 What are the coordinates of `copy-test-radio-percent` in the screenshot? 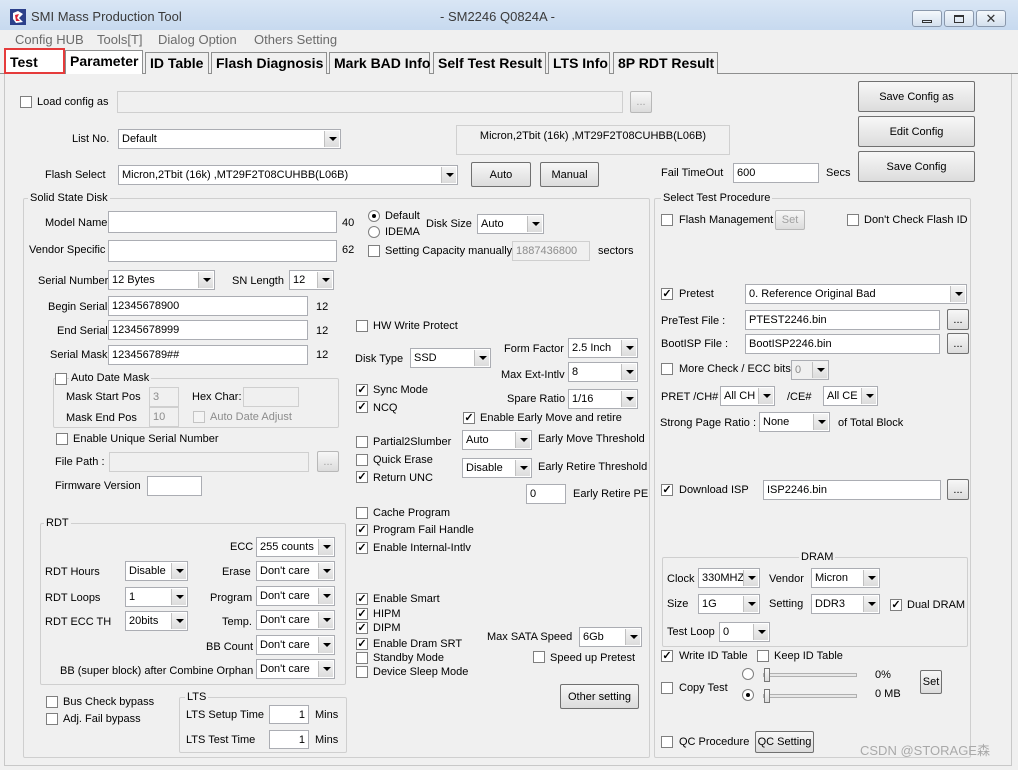 It's located at (748, 674).